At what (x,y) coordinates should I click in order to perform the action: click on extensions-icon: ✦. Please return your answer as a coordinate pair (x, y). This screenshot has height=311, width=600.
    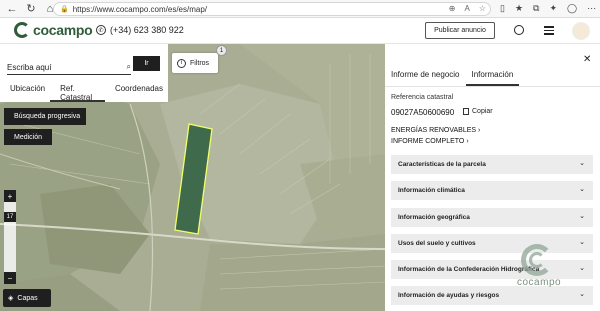
    Looking at the image, I should click on (553, 8).